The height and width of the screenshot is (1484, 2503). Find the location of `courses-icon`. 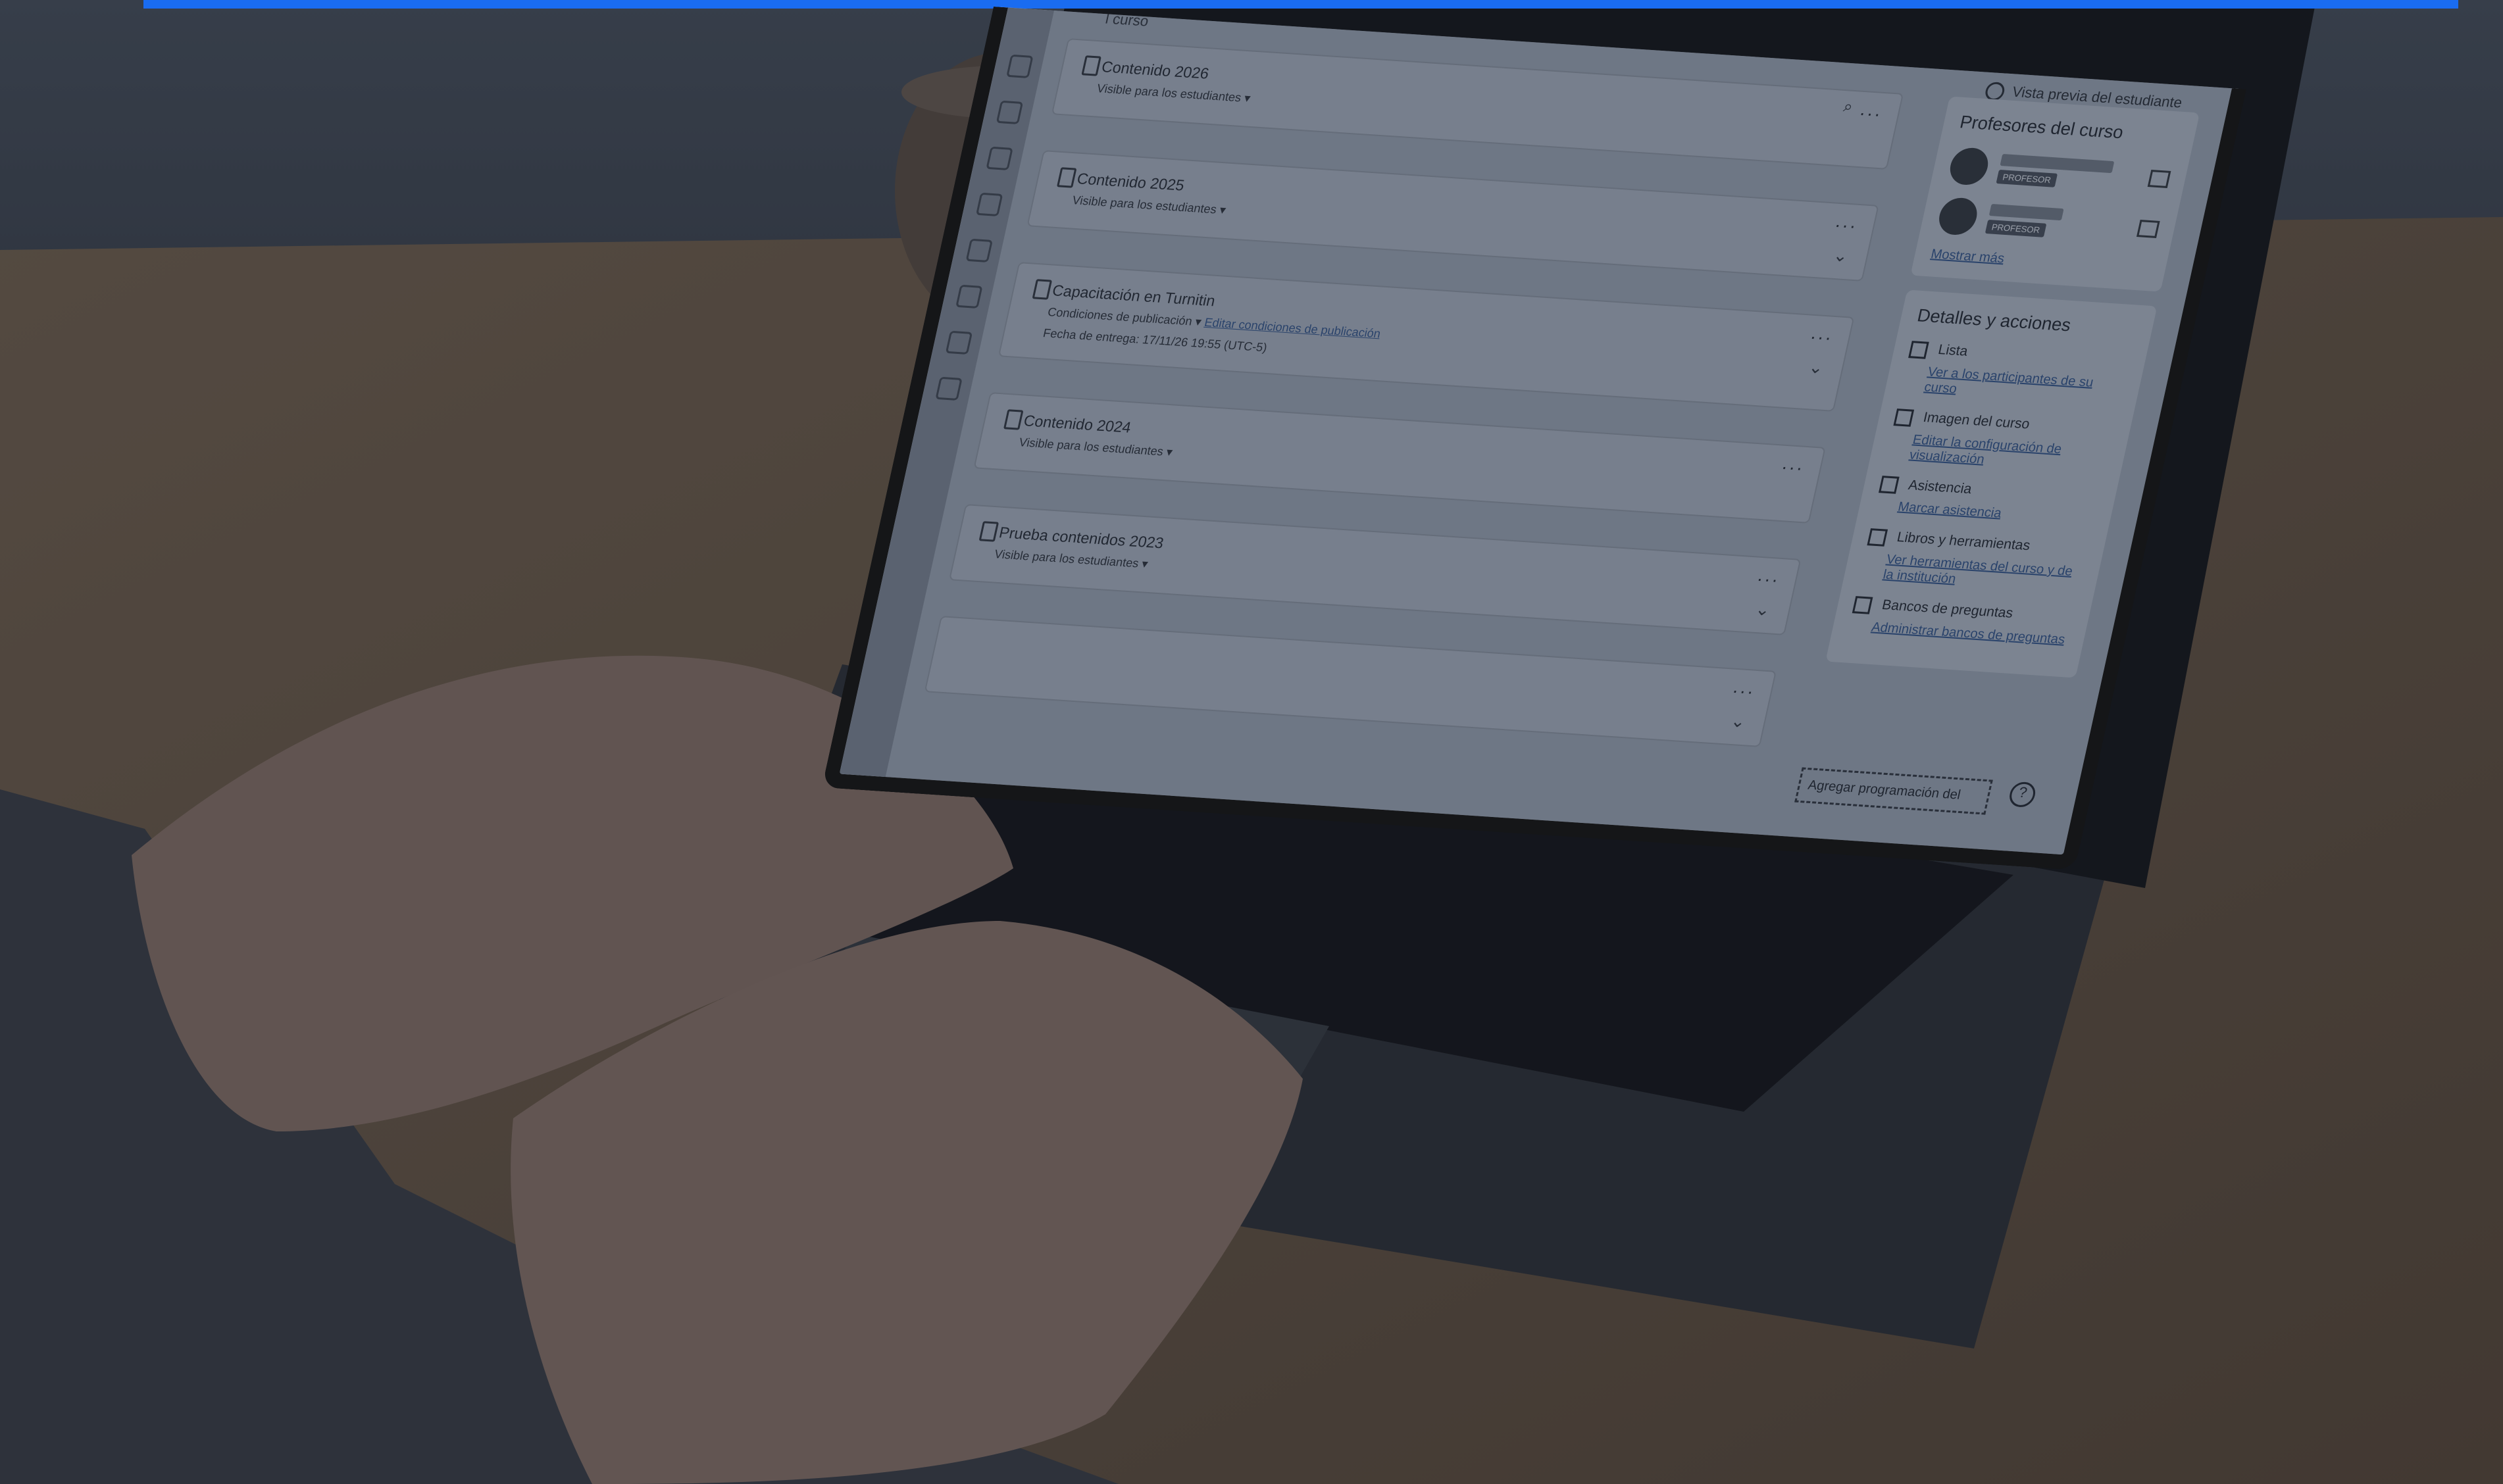

courses-icon is located at coordinates (1010, 112).